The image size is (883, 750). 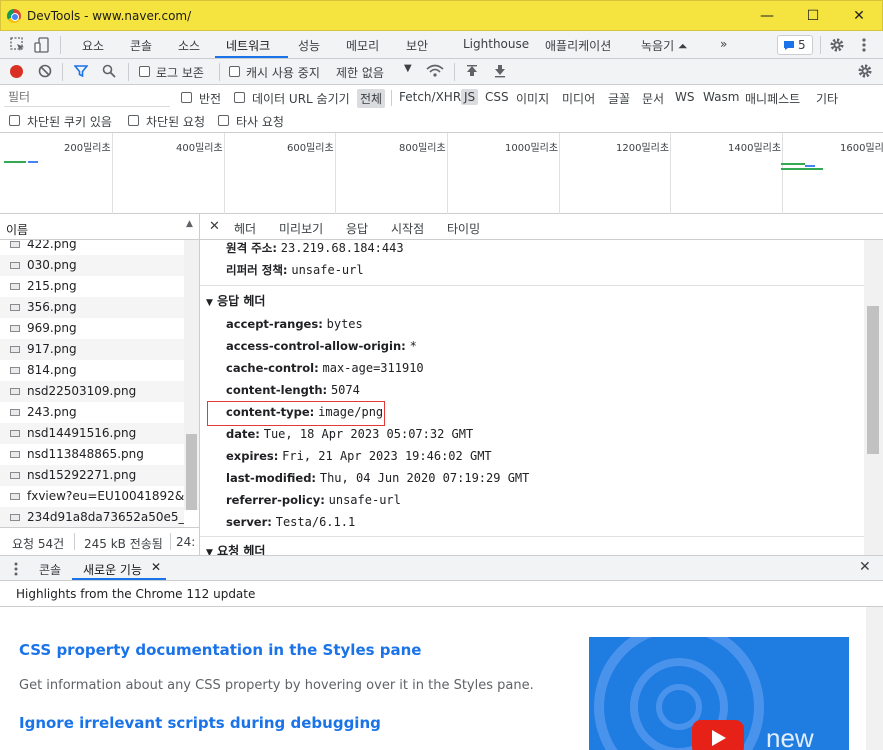 I want to click on request-row: nsd113848865.png, so click(x=92, y=454).